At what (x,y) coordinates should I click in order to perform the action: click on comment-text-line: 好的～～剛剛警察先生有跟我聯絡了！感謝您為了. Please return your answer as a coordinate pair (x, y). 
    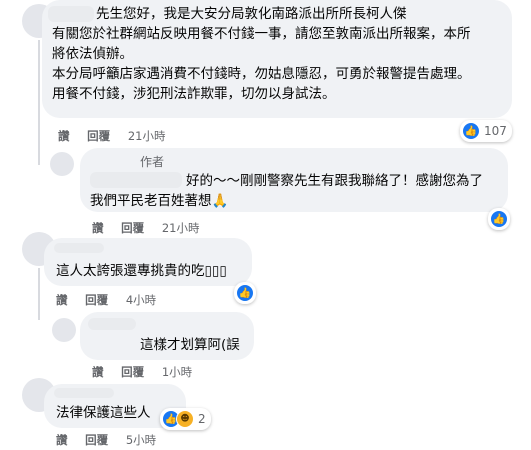
    Looking at the image, I should click on (334, 181).